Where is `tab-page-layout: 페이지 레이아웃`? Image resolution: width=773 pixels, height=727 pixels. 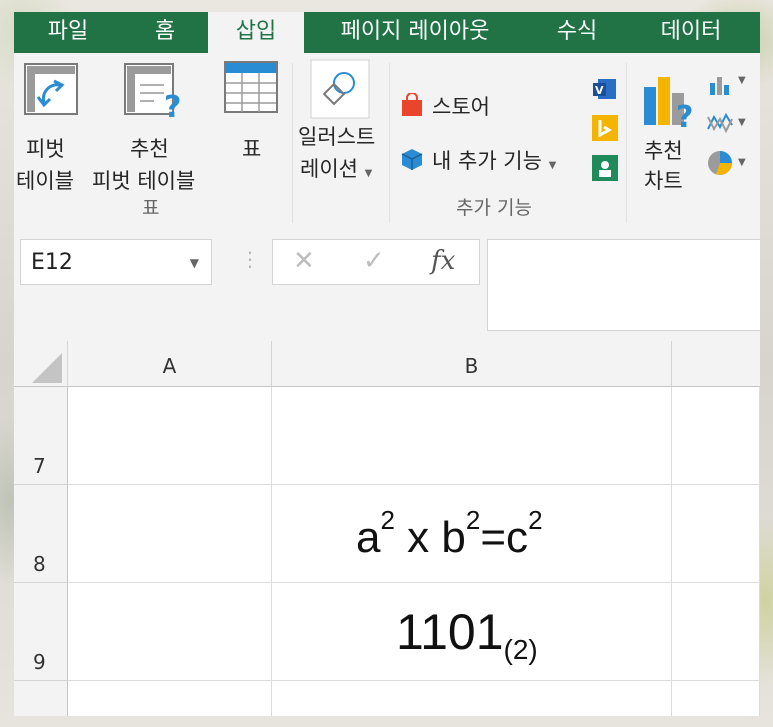 tab-page-layout: 페이지 레이아웃 is located at coordinates (415, 32).